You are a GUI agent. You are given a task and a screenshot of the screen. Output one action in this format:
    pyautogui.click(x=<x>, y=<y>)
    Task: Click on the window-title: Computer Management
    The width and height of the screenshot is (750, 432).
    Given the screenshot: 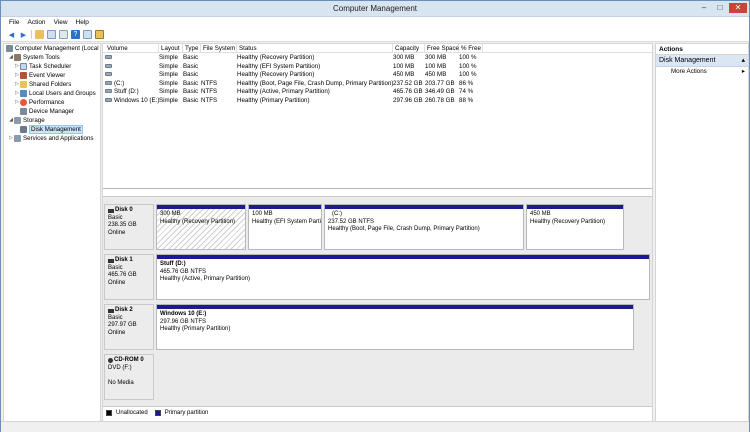 What is the action you would take?
    pyautogui.click(x=375, y=8)
    